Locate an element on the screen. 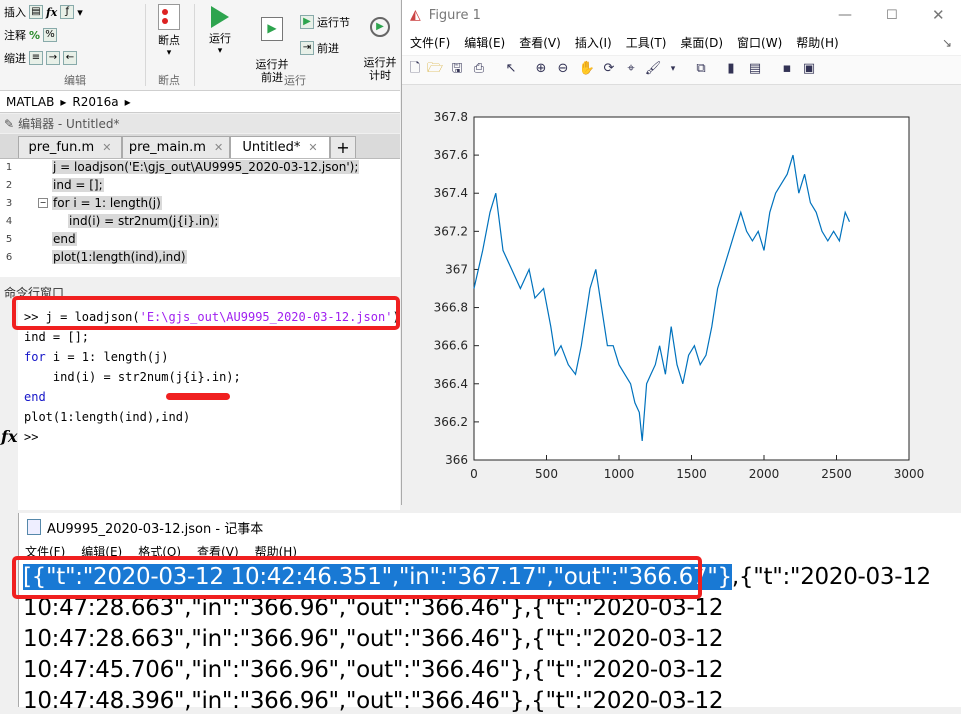 This screenshot has height=714, width=961. command-line-5: end is located at coordinates (35, 397).